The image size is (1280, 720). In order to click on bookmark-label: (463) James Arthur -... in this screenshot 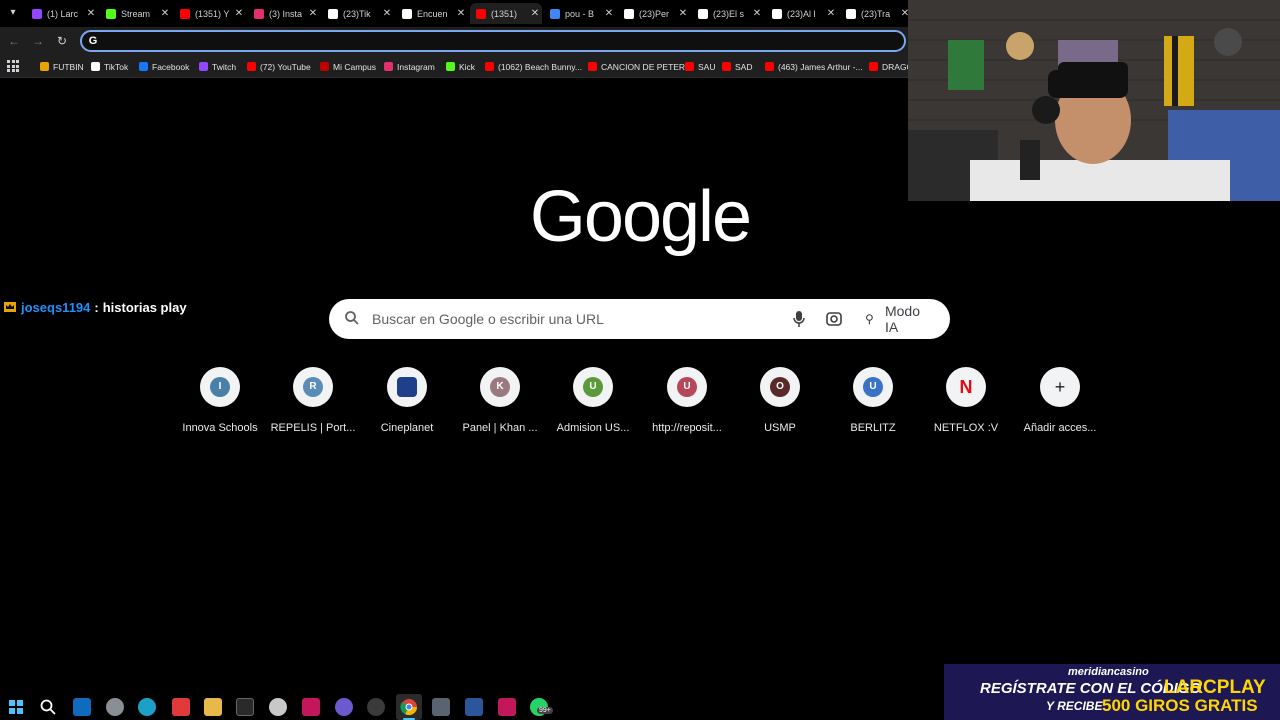, I will do `click(820, 66)`.